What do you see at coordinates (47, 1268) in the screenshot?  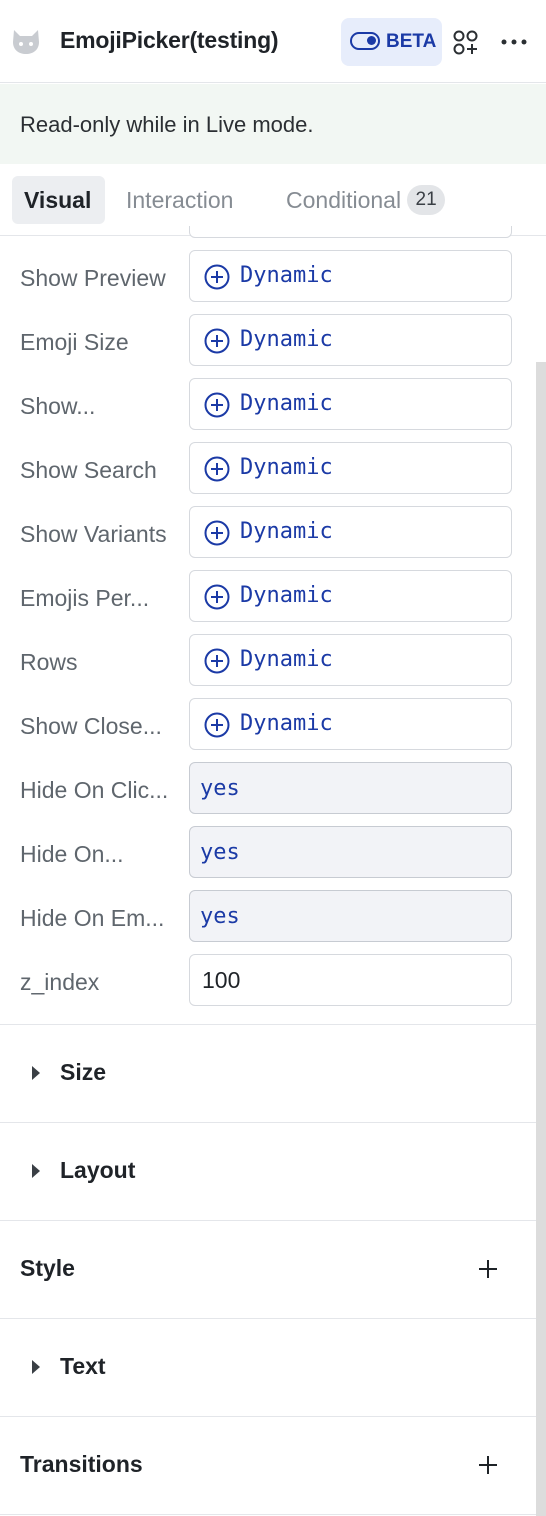 I see `section-title: Style` at bounding box center [47, 1268].